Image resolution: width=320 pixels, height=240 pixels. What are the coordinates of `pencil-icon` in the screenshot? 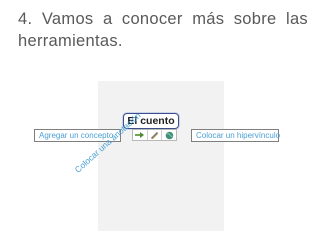 It's located at (154, 135).